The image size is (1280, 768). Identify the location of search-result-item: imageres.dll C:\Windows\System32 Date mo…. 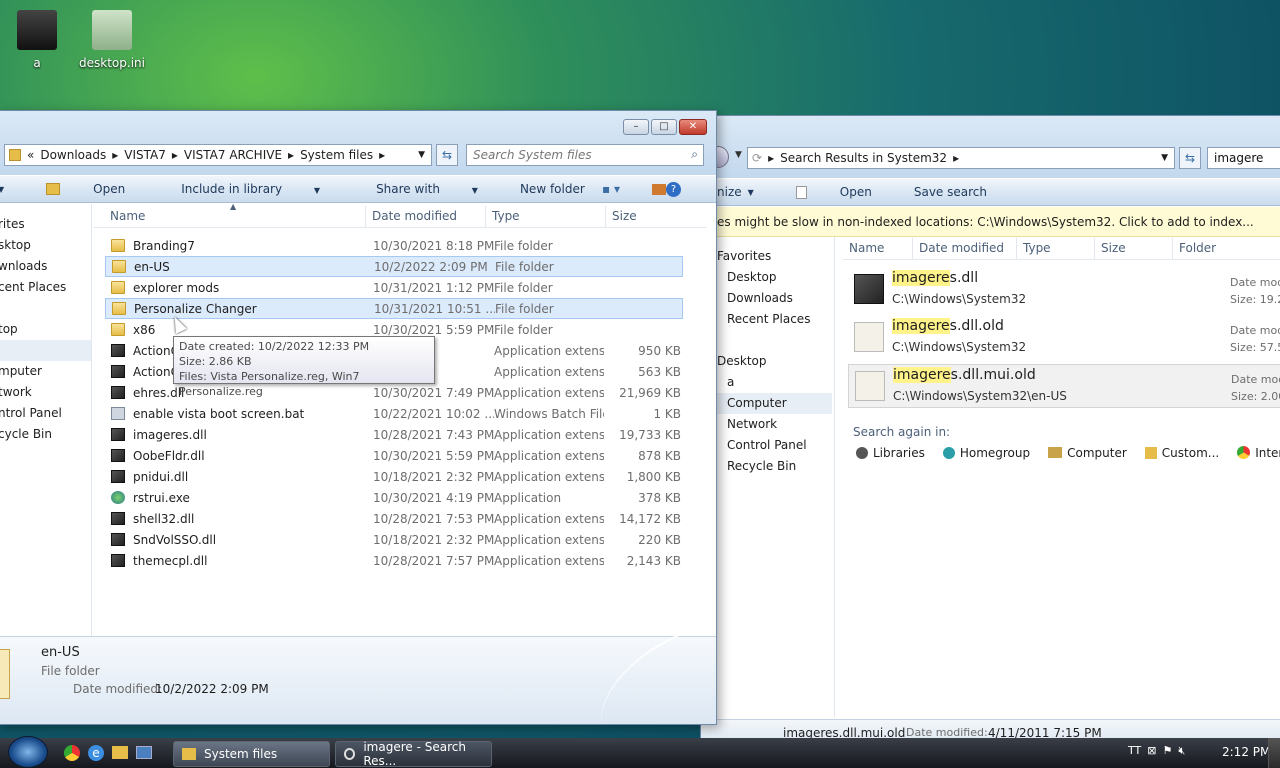
(1064, 290).